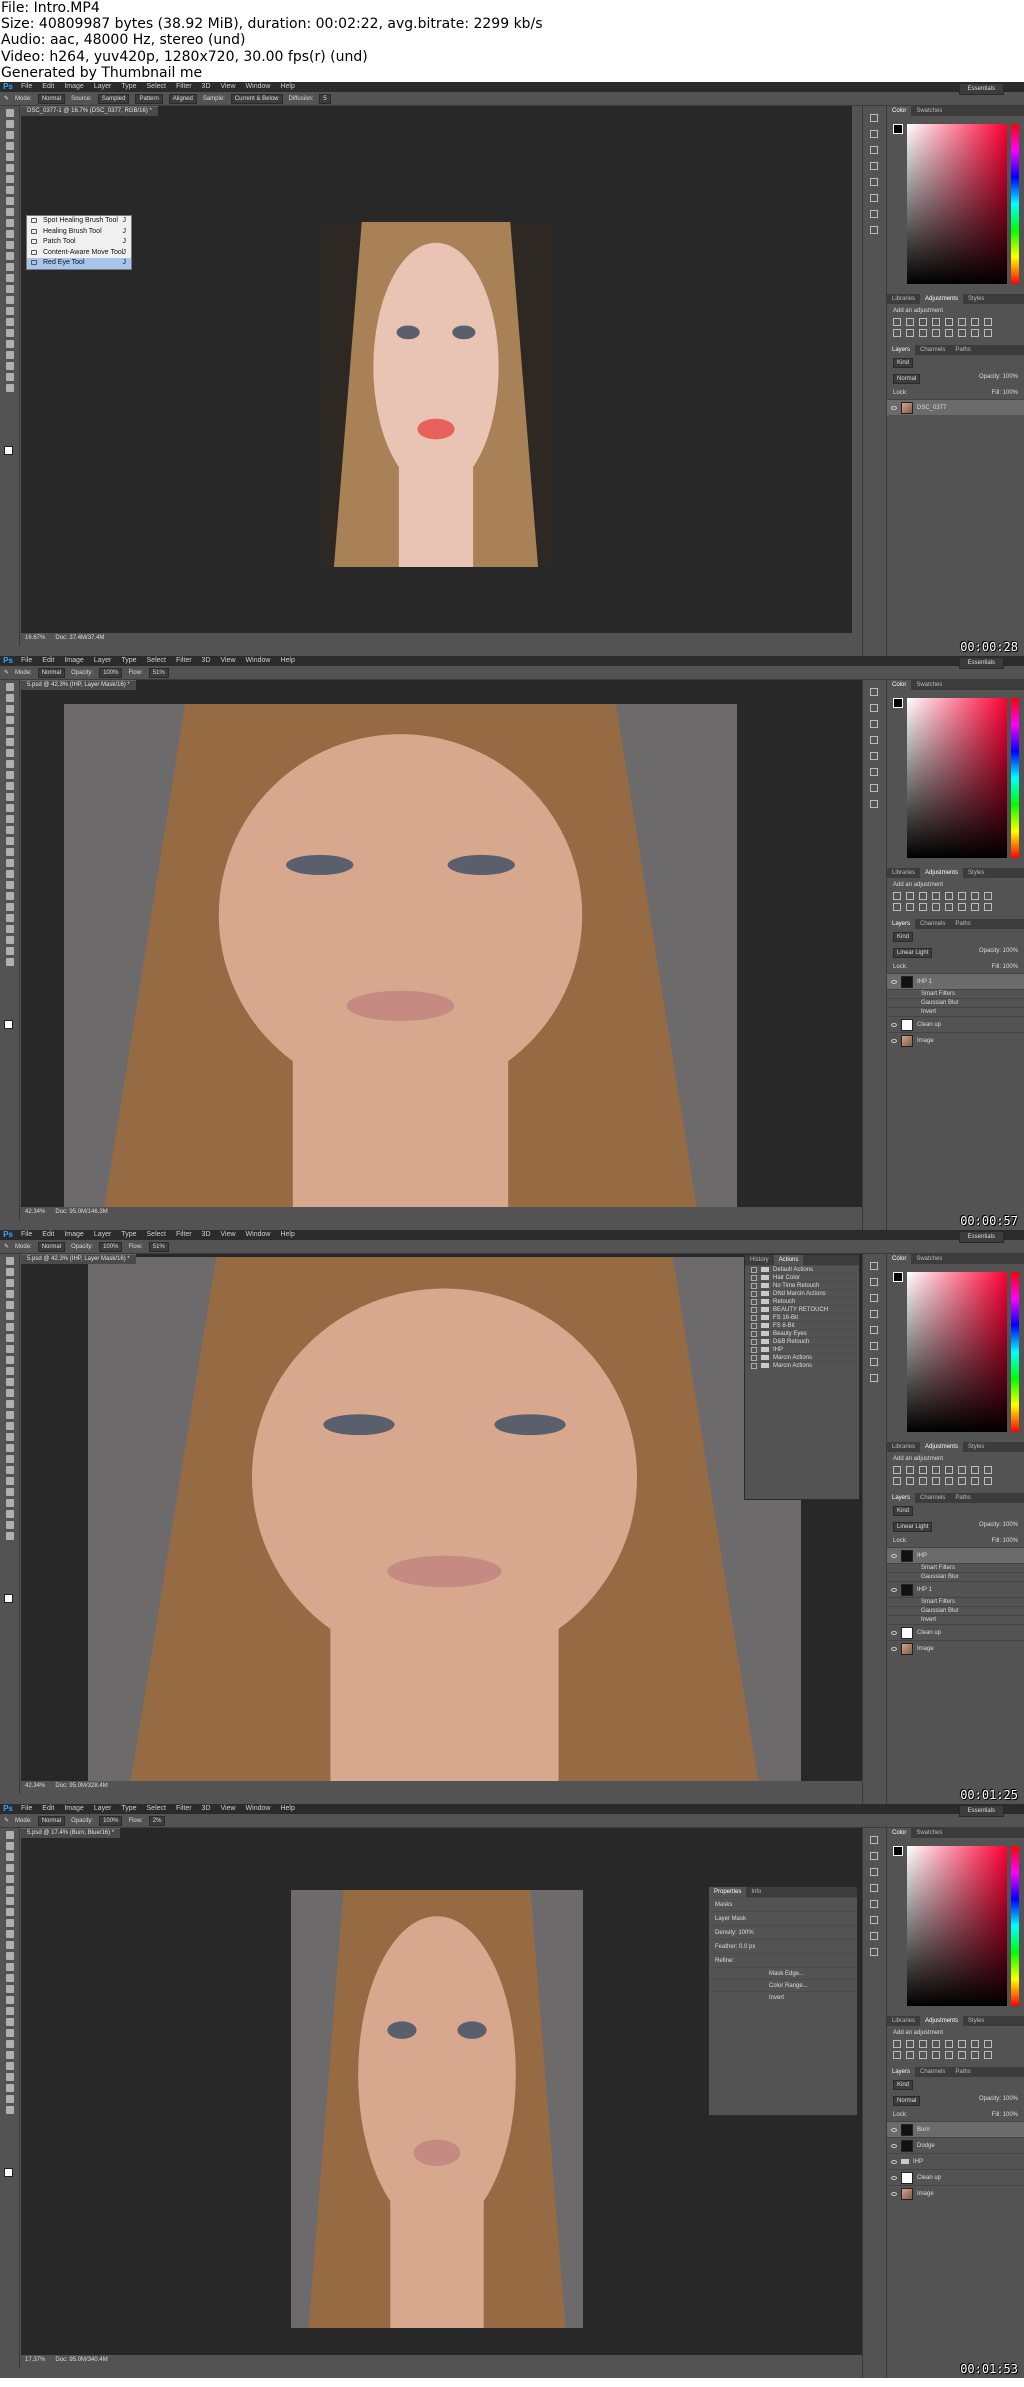  Describe the element at coordinates (899, 1833) in the screenshot. I see `tab-color: Color` at that location.